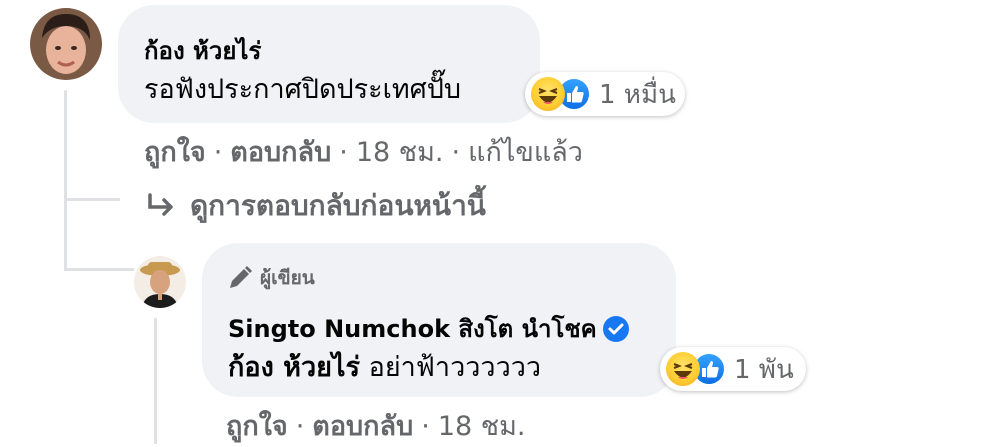 Image resolution: width=1000 pixels, height=447 pixels. What do you see at coordinates (615, 328) in the screenshot?
I see `verified-icon` at bounding box center [615, 328].